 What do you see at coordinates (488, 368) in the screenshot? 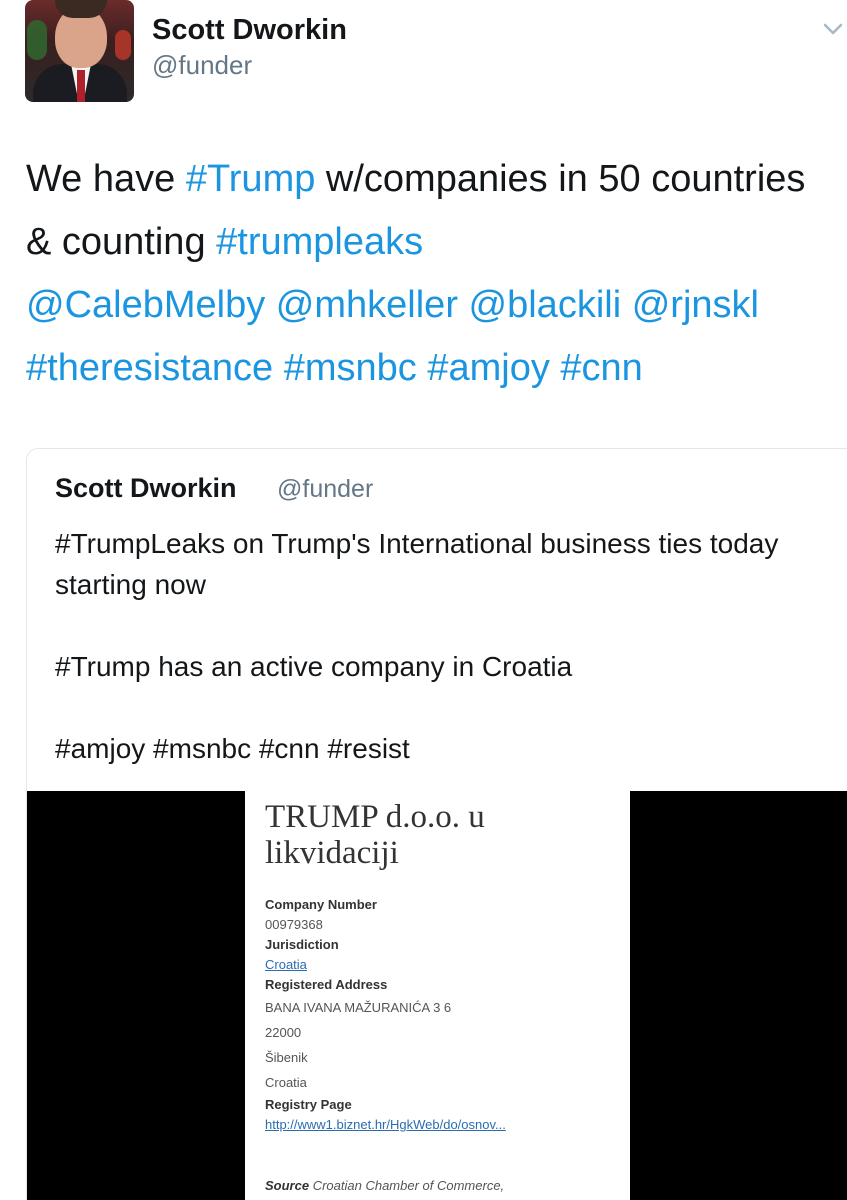
I see `hashtag-link: #amjoy` at bounding box center [488, 368].